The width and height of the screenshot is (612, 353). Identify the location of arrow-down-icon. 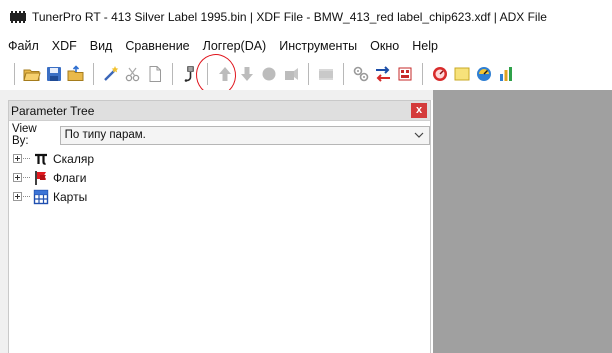
(247, 74).